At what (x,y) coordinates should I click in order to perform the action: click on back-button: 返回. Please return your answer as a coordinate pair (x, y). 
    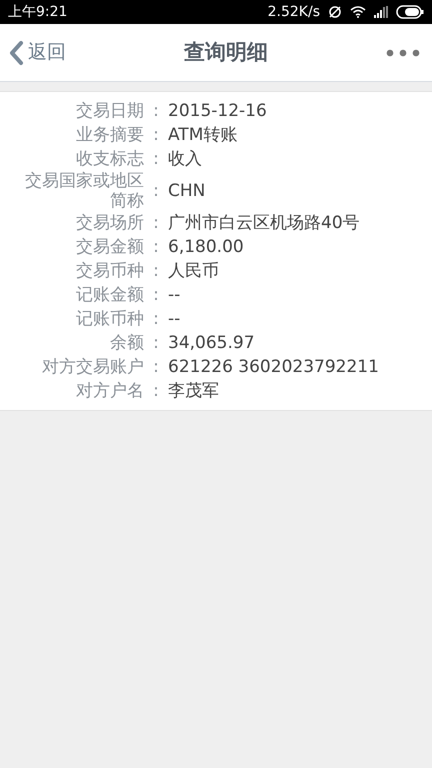
    Looking at the image, I should click on (37, 52).